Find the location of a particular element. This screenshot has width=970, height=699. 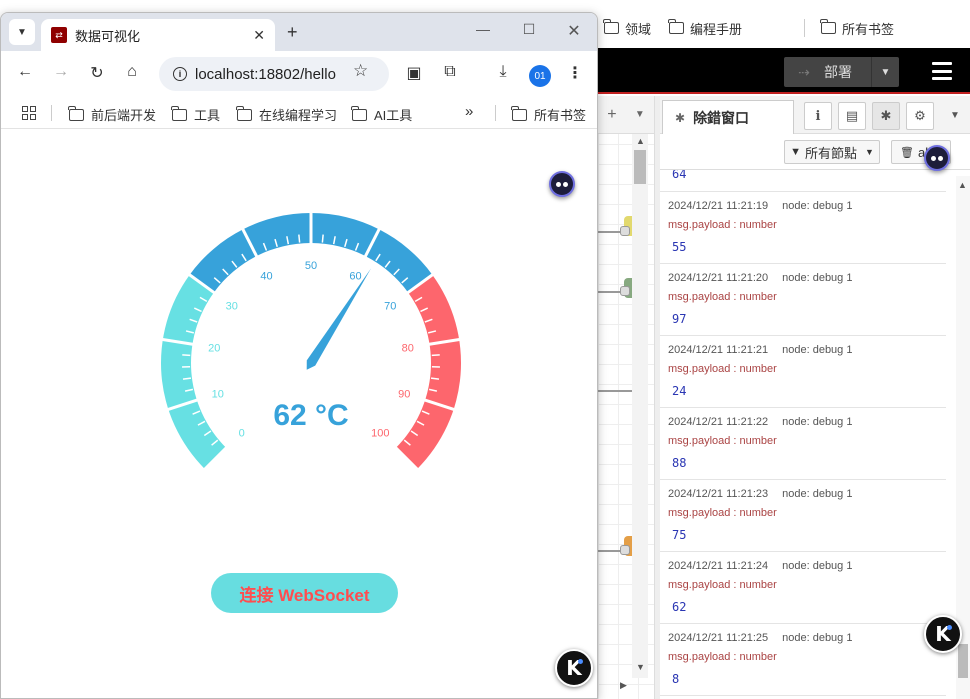

gear-icon: ⚙ is located at coordinates (920, 116).